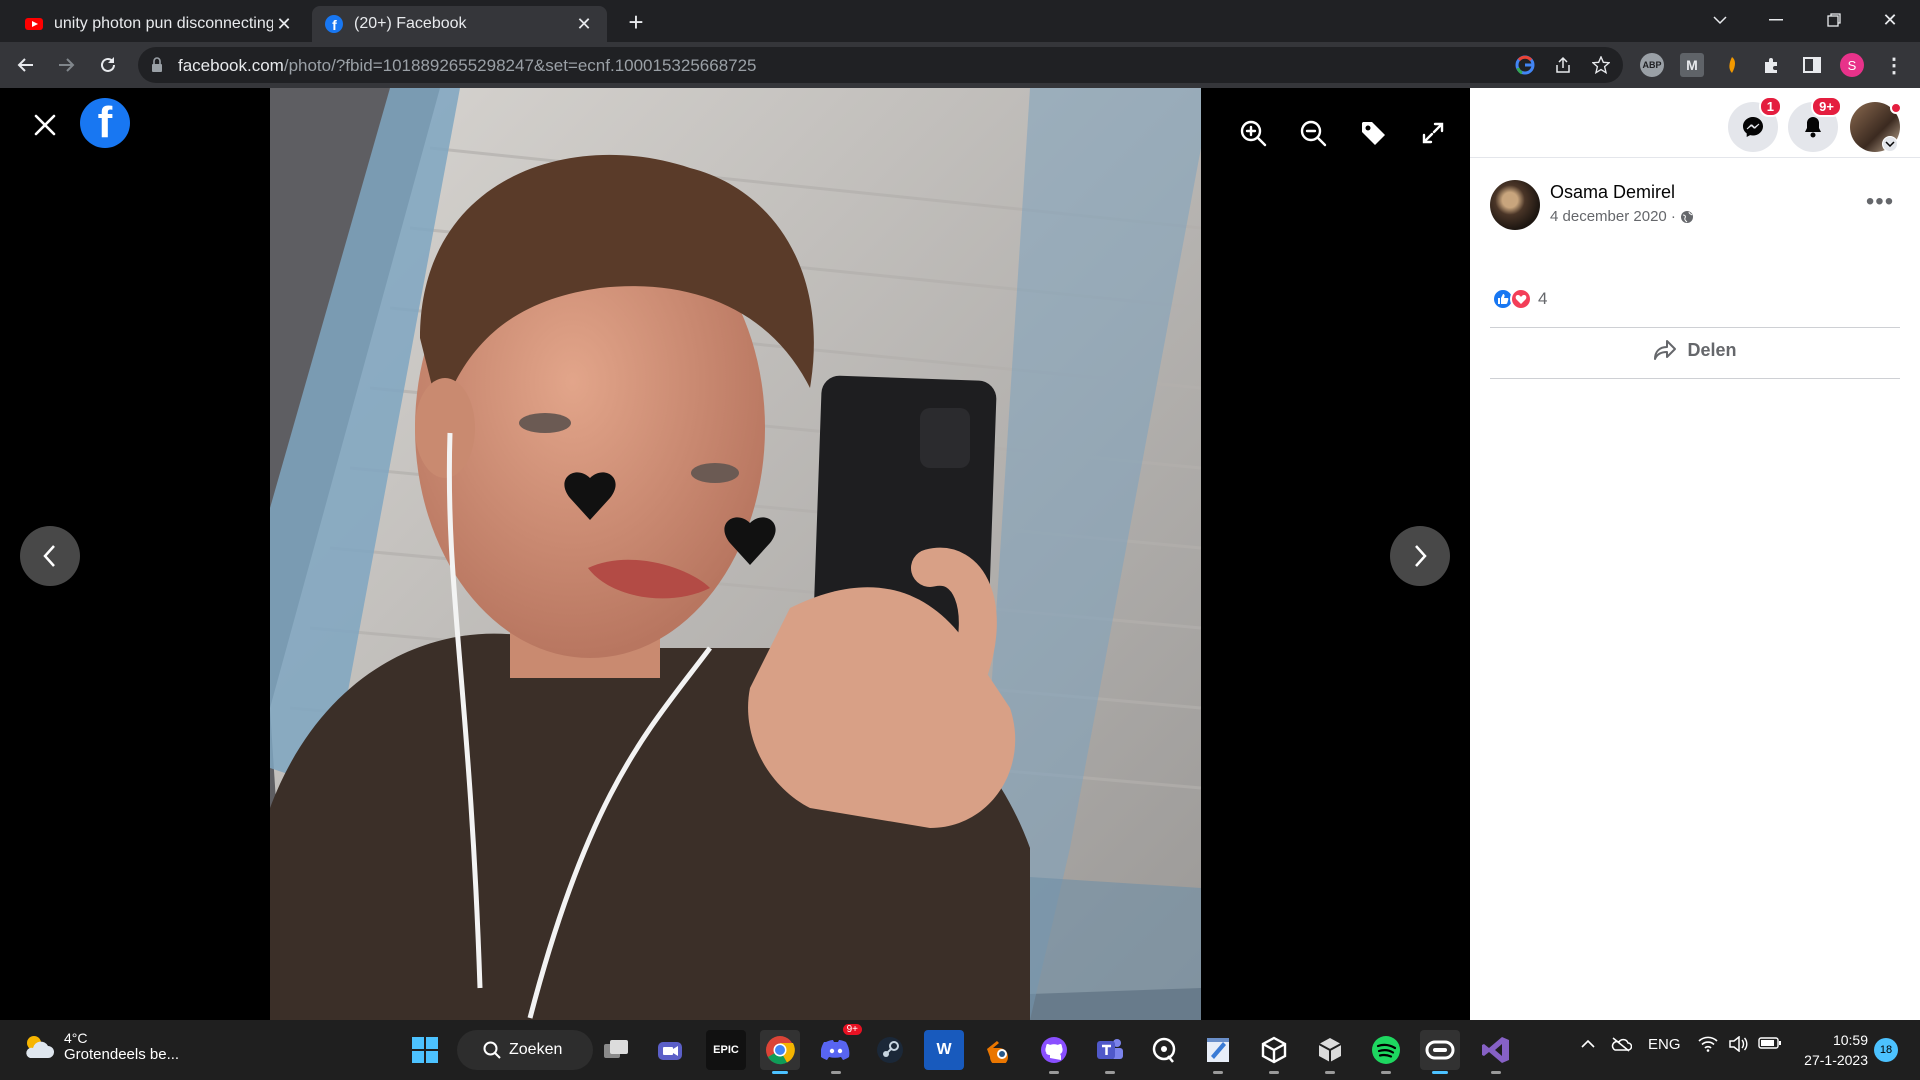  What do you see at coordinates (1313, 133) in the screenshot?
I see `zoom-out-button` at bounding box center [1313, 133].